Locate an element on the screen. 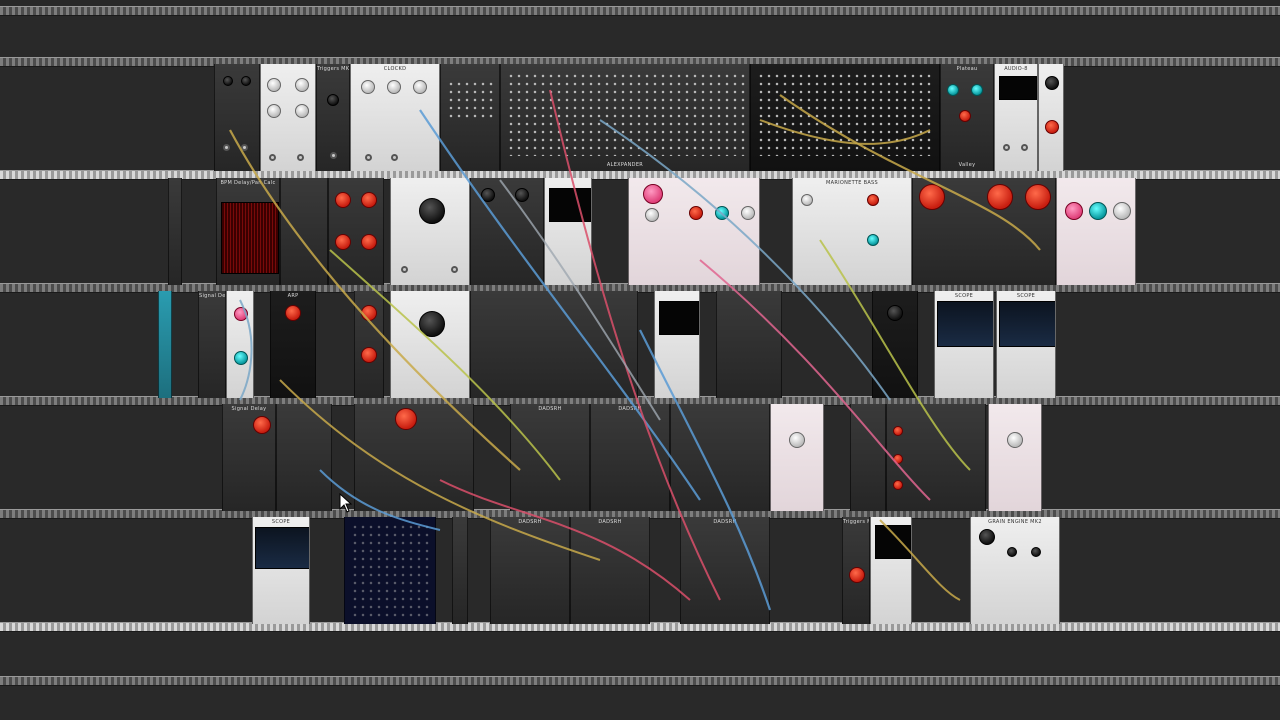 Image resolution: width=1280 pixels, height=720 pixels. module-host is located at coordinates (568, 231).